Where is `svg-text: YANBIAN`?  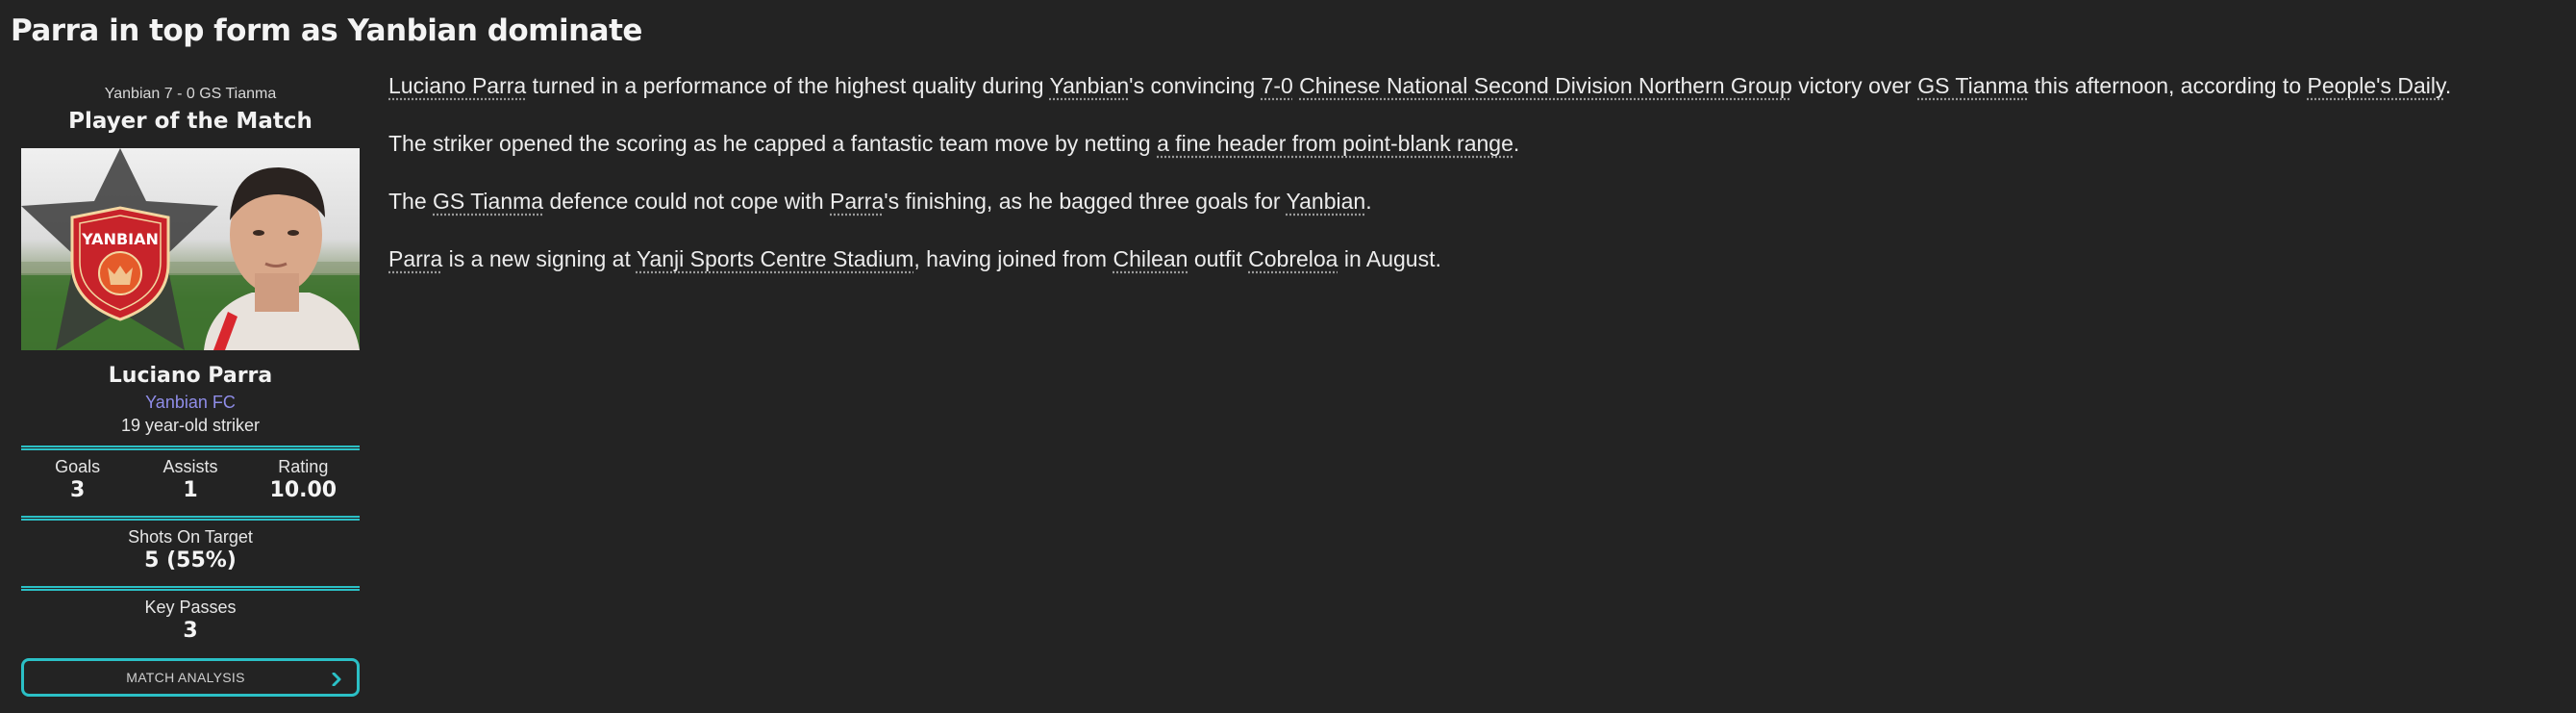
svg-text: YANBIAN is located at coordinates (120, 239).